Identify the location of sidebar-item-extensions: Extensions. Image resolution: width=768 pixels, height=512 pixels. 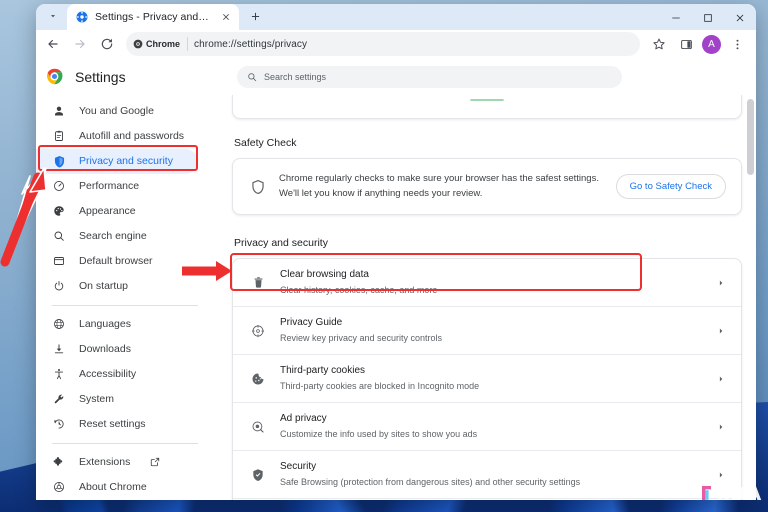
(117, 462).